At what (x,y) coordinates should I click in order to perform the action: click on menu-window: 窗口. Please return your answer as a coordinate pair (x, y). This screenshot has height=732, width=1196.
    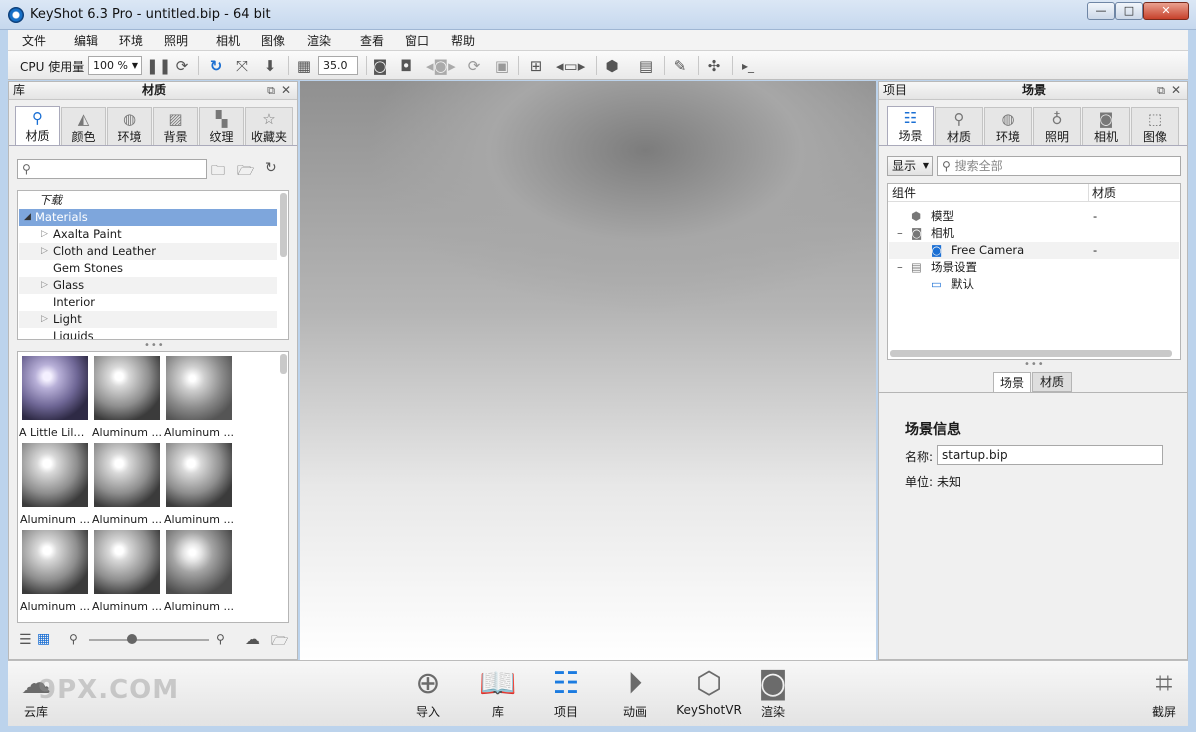
    Looking at the image, I should click on (417, 40).